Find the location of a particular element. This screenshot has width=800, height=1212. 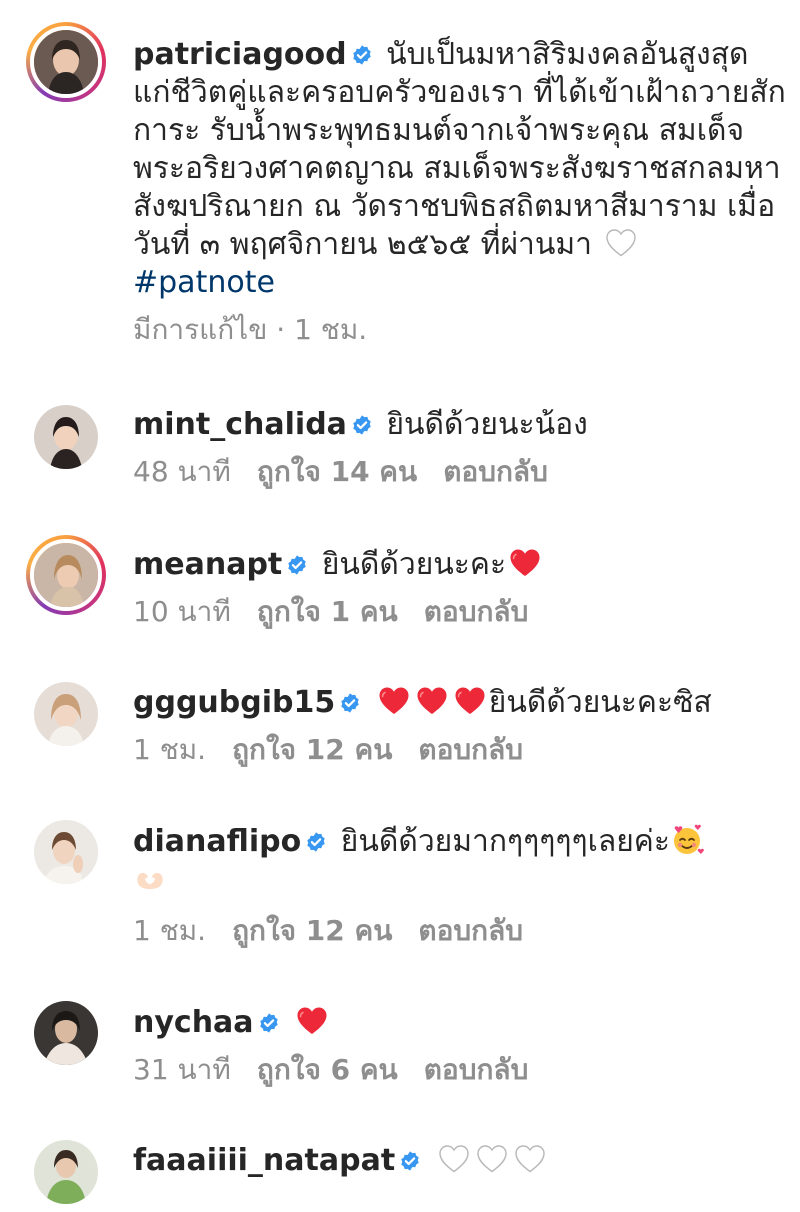

avatar-dianaflipo is located at coordinates (66, 852).